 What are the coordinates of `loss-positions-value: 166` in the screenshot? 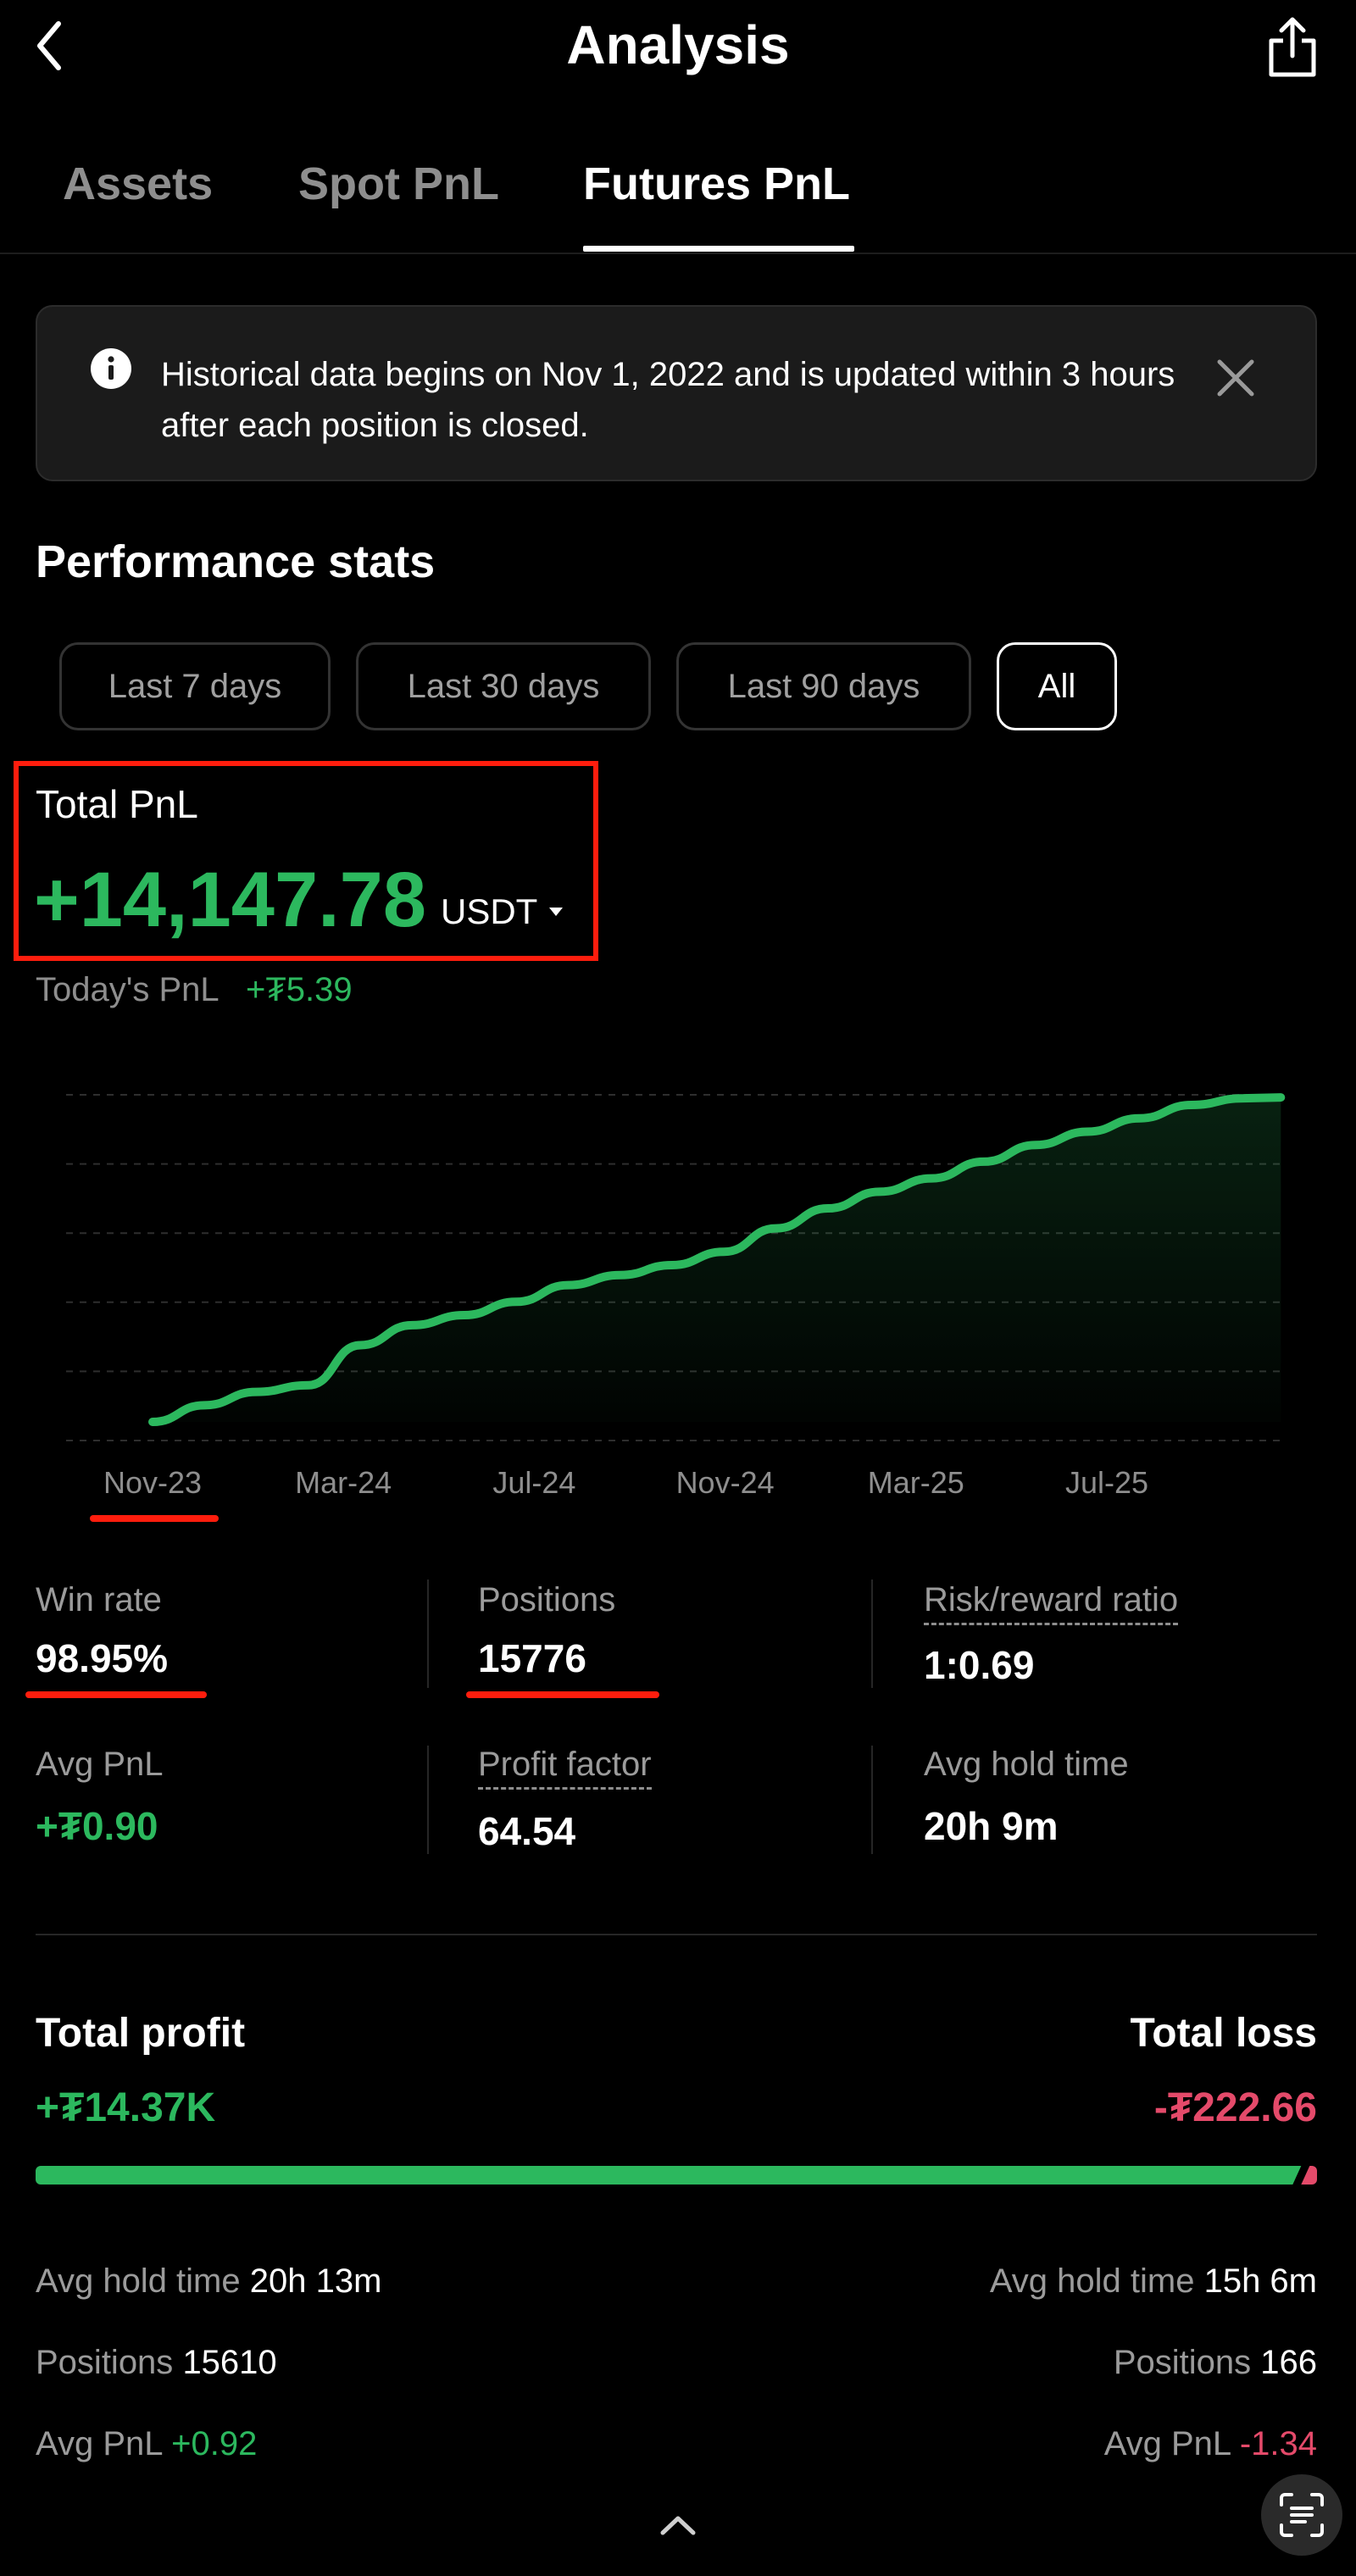 It's located at (1289, 2362).